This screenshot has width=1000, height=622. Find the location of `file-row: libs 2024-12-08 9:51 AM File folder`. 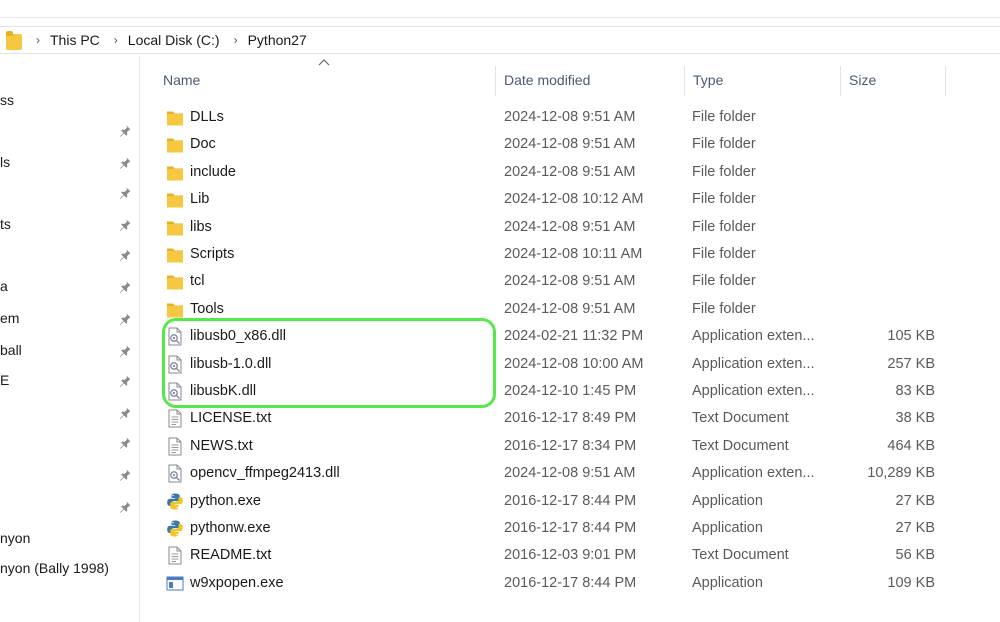

file-row: libs 2024-12-08 9:51 AM File folder is located at coordinates (555, 227).